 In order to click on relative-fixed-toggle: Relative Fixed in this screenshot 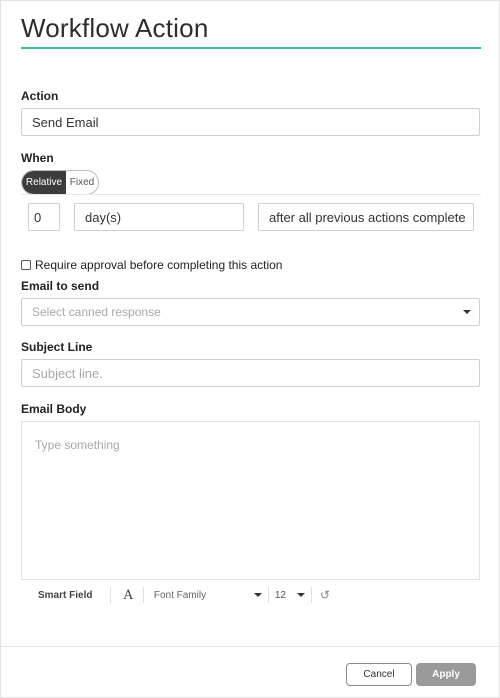, I will do `click(60, 182)`.